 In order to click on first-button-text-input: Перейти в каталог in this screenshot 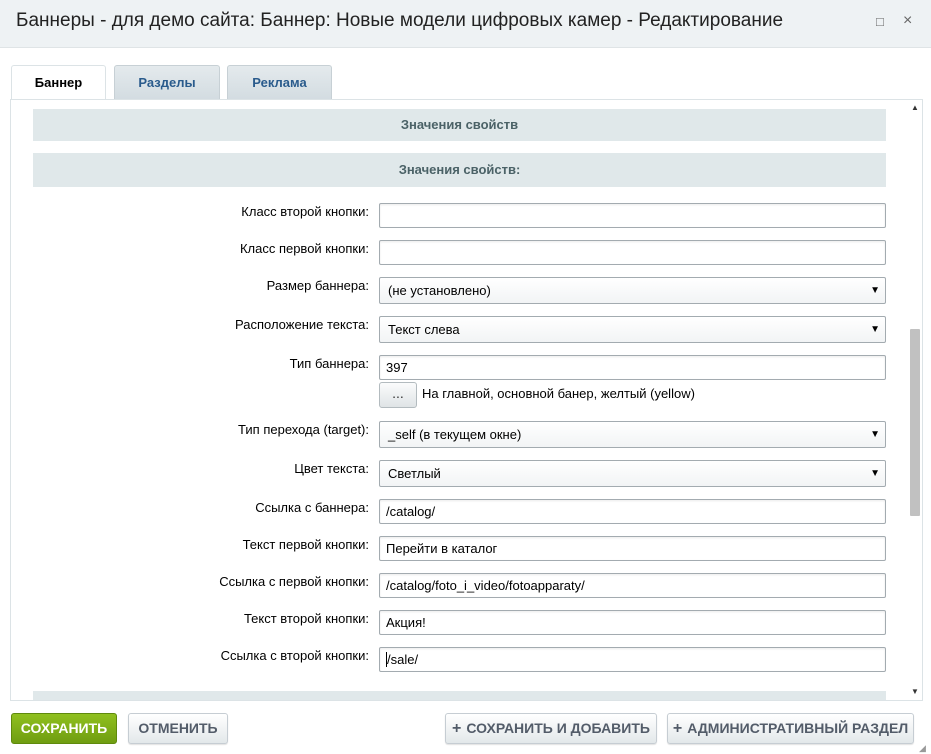, I will do `click(632, 548)`.